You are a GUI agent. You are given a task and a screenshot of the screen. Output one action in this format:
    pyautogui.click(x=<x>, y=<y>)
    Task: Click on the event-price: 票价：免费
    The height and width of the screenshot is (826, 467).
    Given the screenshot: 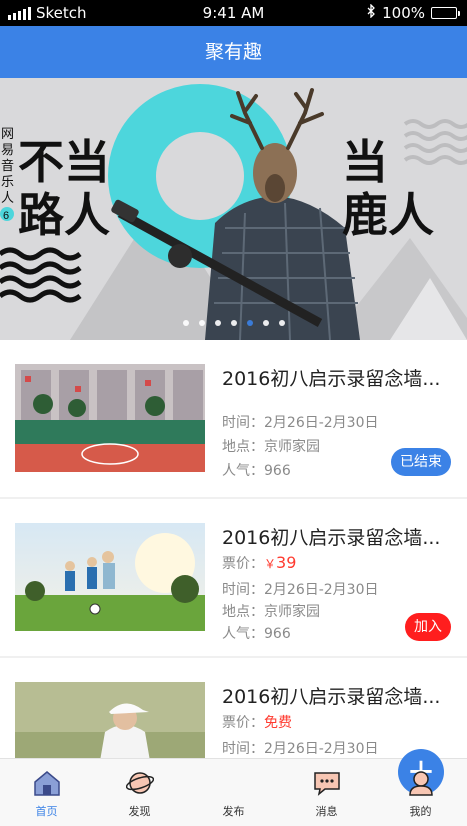 What is the action you would take?
    pyautogui.click(x=257, y=723)
    